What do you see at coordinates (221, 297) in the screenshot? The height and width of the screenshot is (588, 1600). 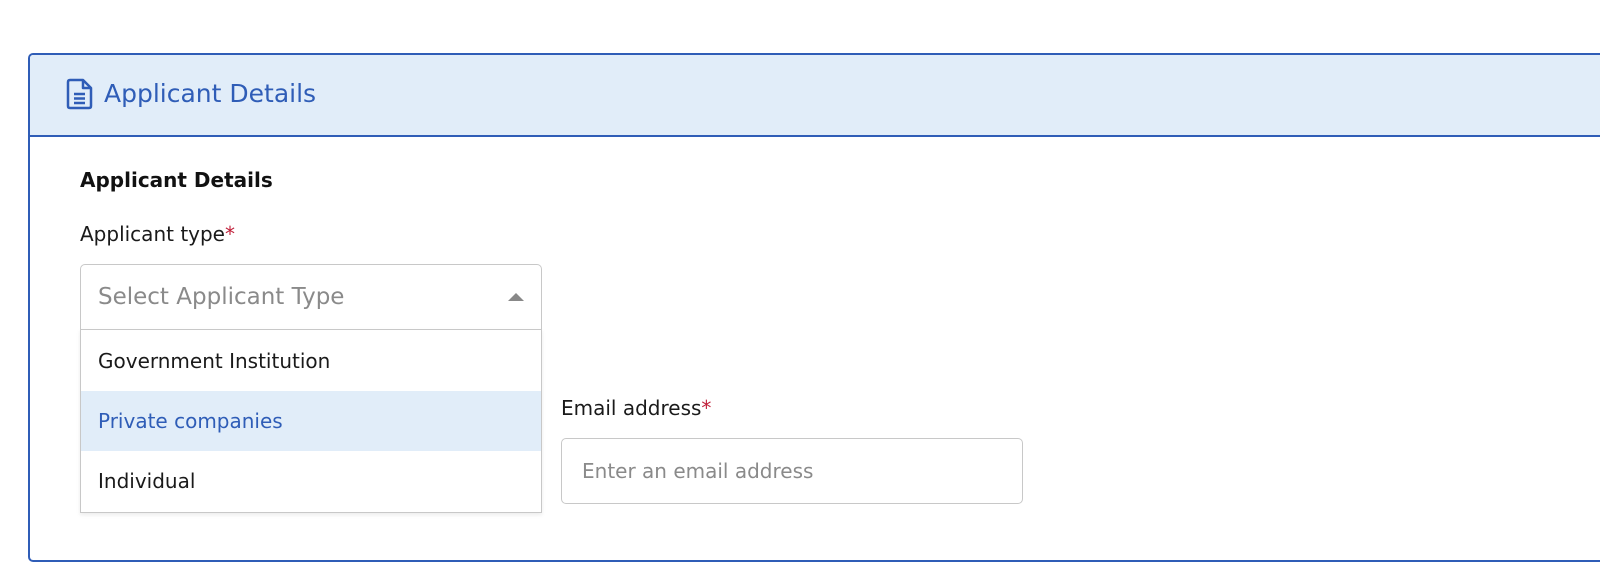 I see `applicant-type-placeholder: Select Applicant Type` at bounding box center [221, 297].